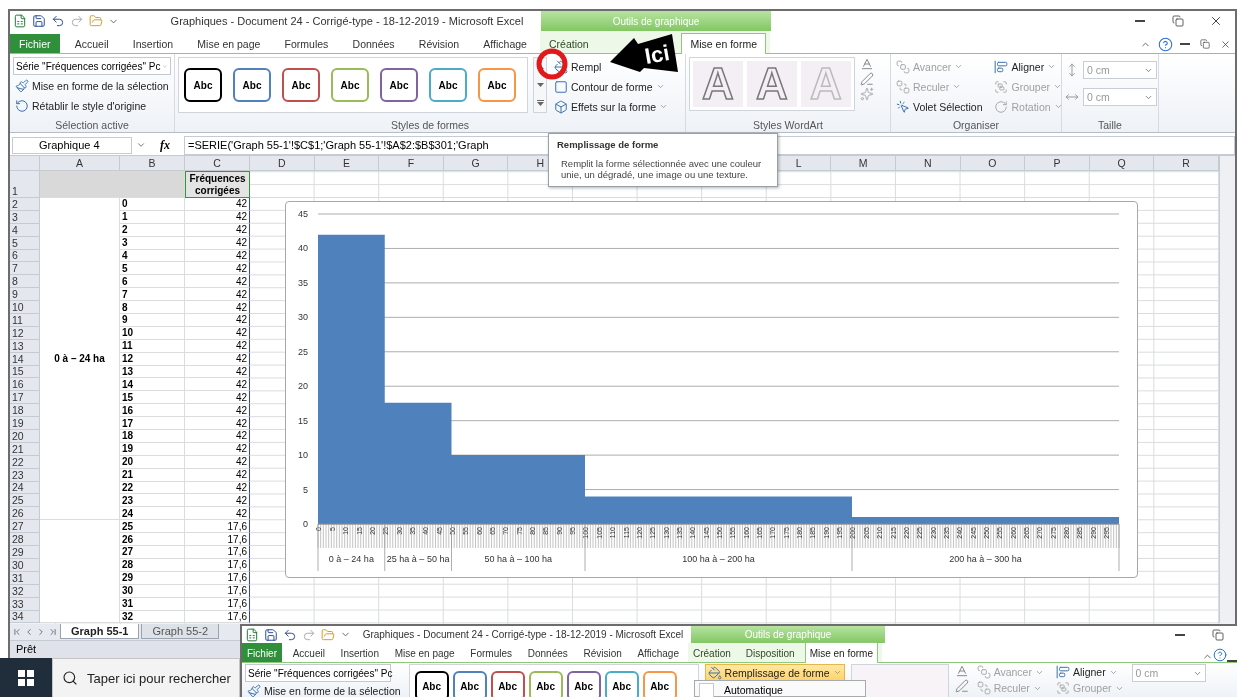 Image resolution: width=1237 pixels, height=697 pixels. What do you see at coordinates (928, 163) in the screenshot?
I see `column-header: N` at bounding box center [928, 163].